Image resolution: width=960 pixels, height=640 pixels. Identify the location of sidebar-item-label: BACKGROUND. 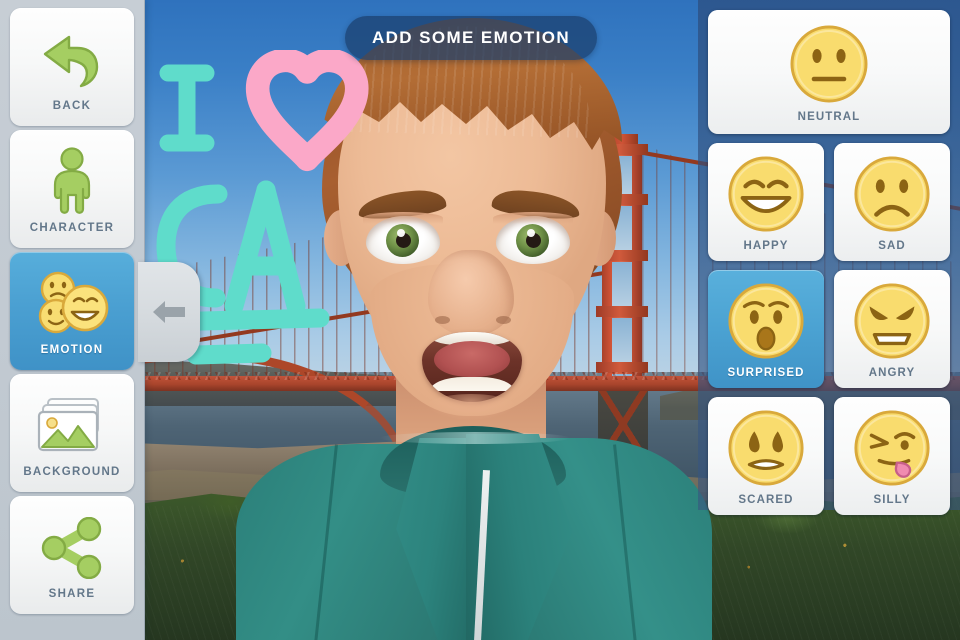
(72, 472).